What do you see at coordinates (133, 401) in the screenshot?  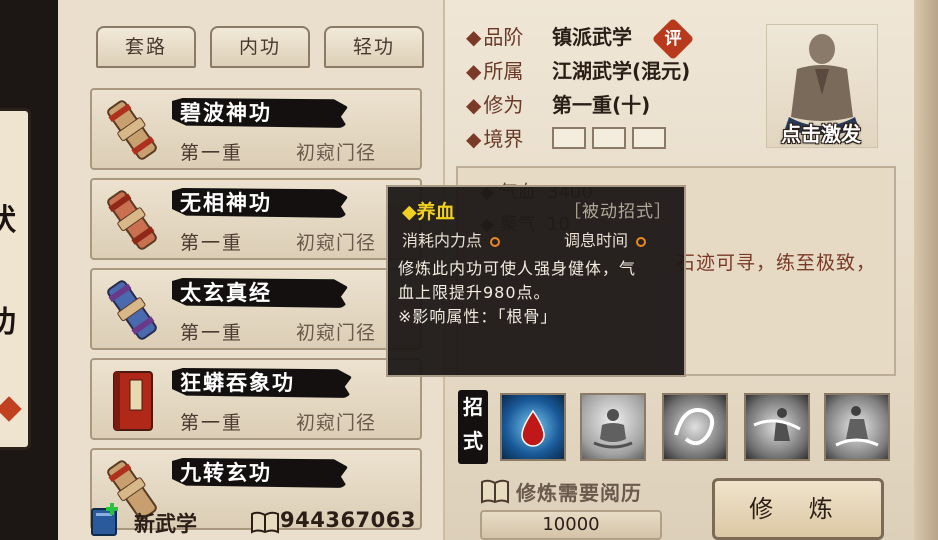 I see `book-icon` at bounding box center [133, 401].